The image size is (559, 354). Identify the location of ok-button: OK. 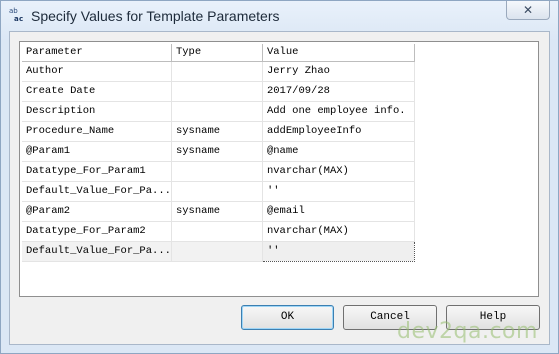
(287, 317).